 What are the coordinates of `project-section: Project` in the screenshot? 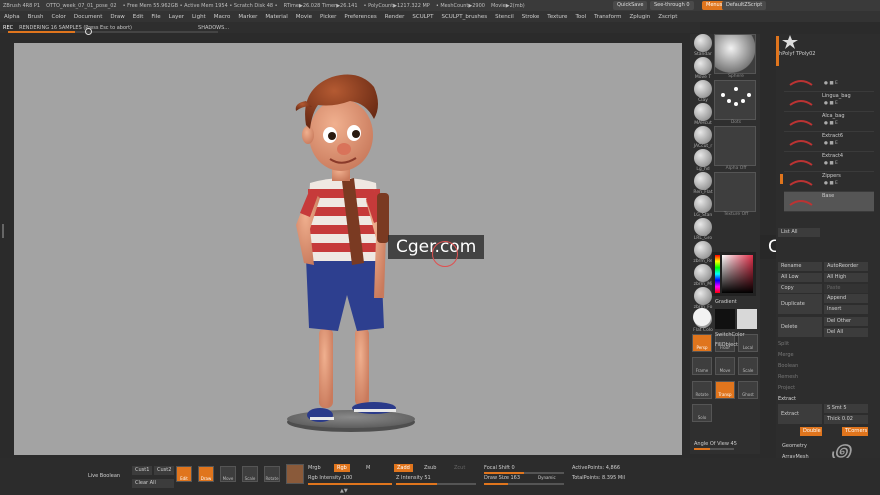 It's located at (826, 388).